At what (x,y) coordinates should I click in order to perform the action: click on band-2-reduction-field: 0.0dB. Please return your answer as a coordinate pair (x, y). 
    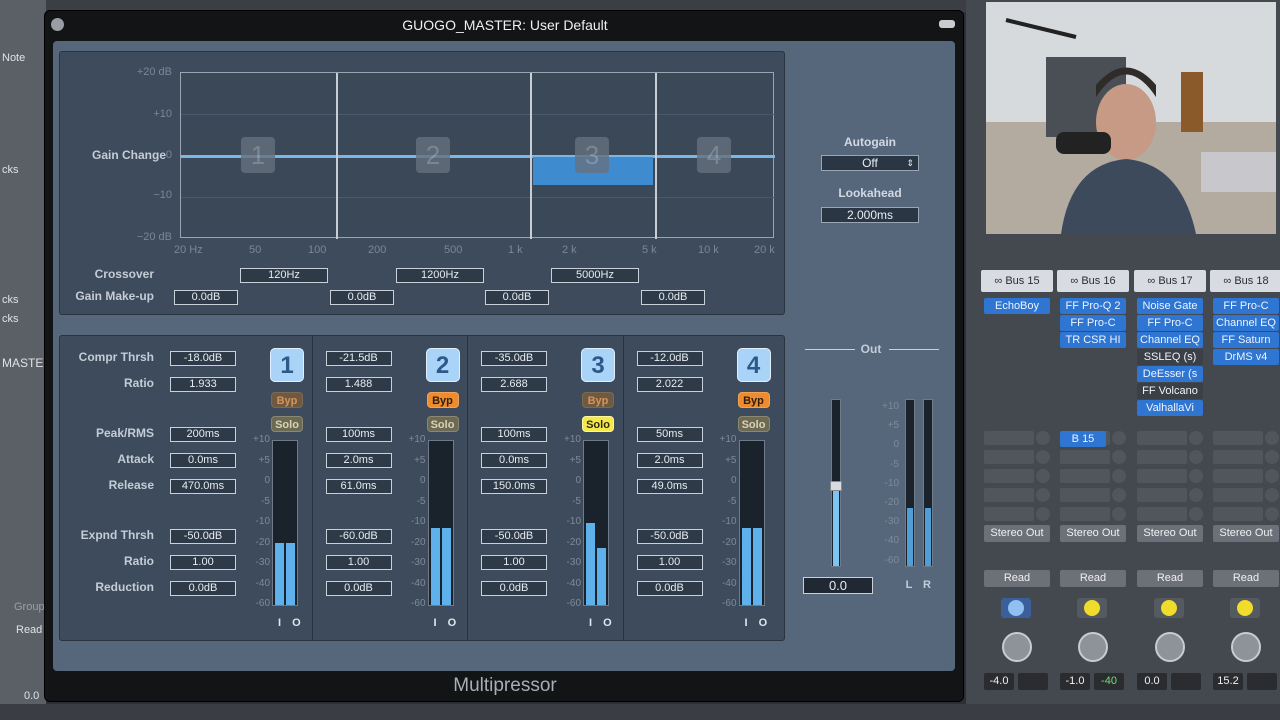
    Looking at the image, I should click on (358, 588).